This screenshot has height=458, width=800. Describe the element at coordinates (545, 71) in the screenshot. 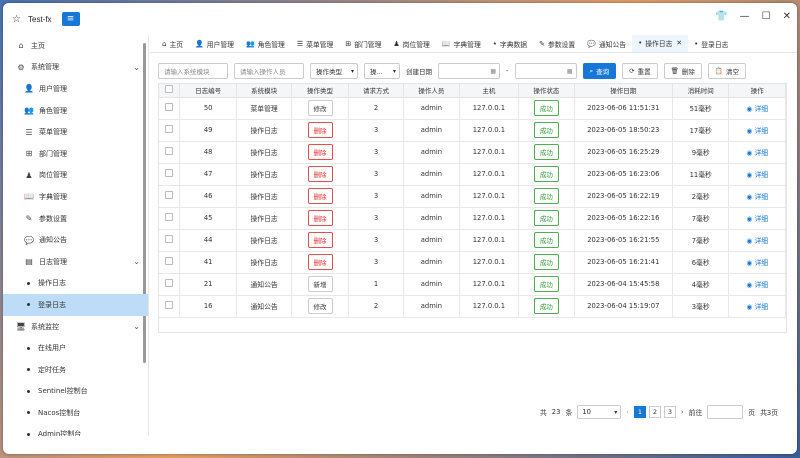

I see `end-date-input: ▦` at that location.